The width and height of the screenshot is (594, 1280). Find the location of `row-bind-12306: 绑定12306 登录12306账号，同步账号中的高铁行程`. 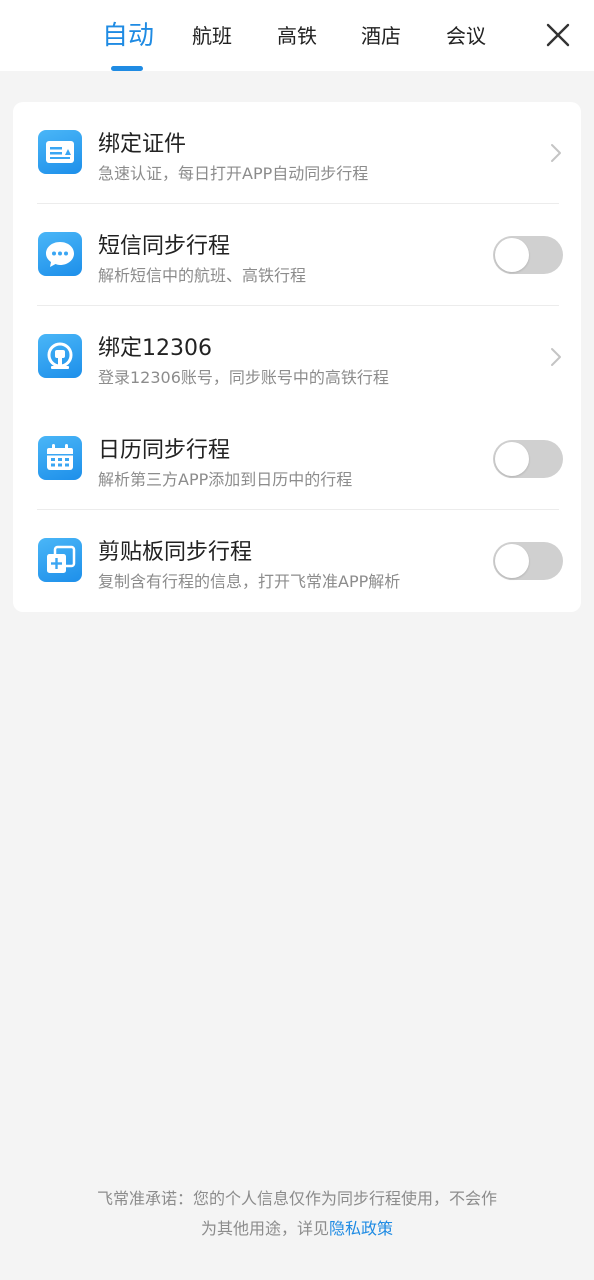

row-bind-12306: 绑定12306 登录12306账号，同步账号中的高铁行程 is located at coordinates (297, 357).